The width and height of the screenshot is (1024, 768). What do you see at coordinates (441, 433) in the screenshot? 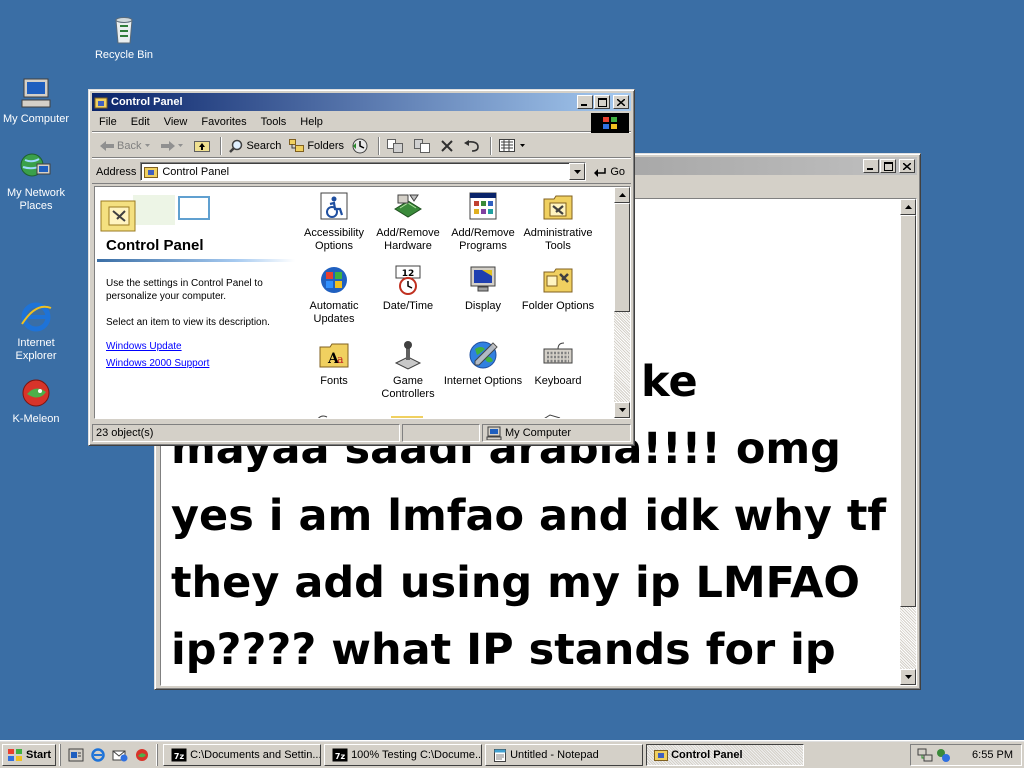
I see `status-empty` at bounding box center [441, 433].